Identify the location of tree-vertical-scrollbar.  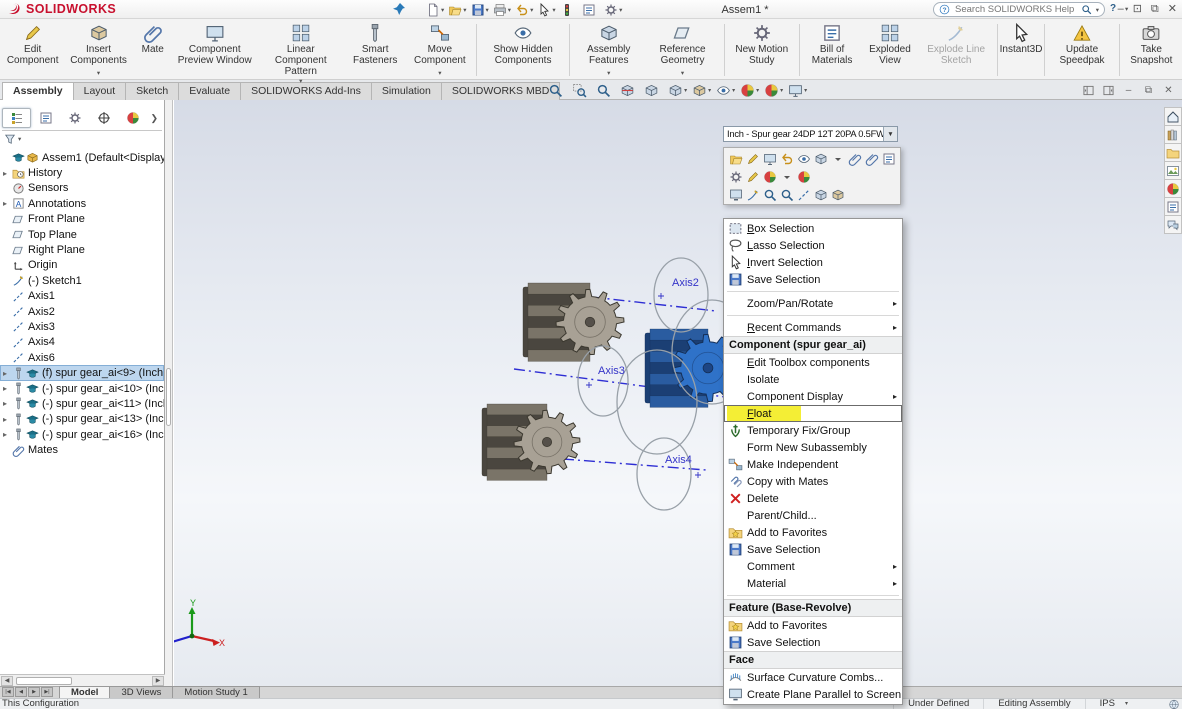
(169, 393).